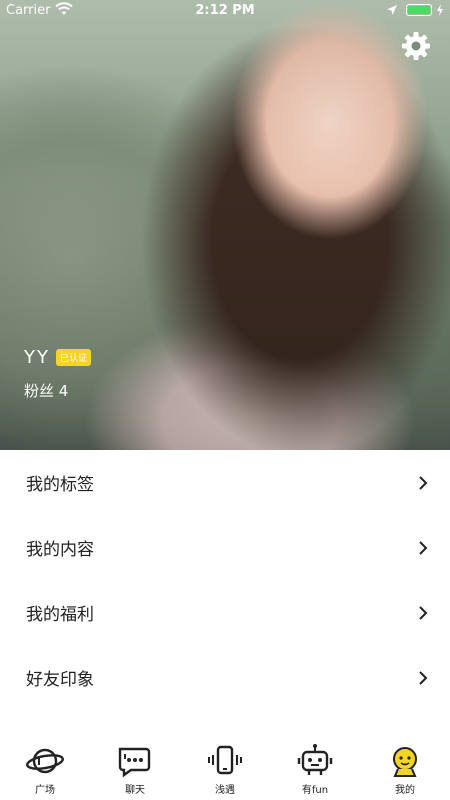 The height and width of the screenshot is (800, 450). I want to click on menu-item-my-content: 我的内容, so click(225, 547).